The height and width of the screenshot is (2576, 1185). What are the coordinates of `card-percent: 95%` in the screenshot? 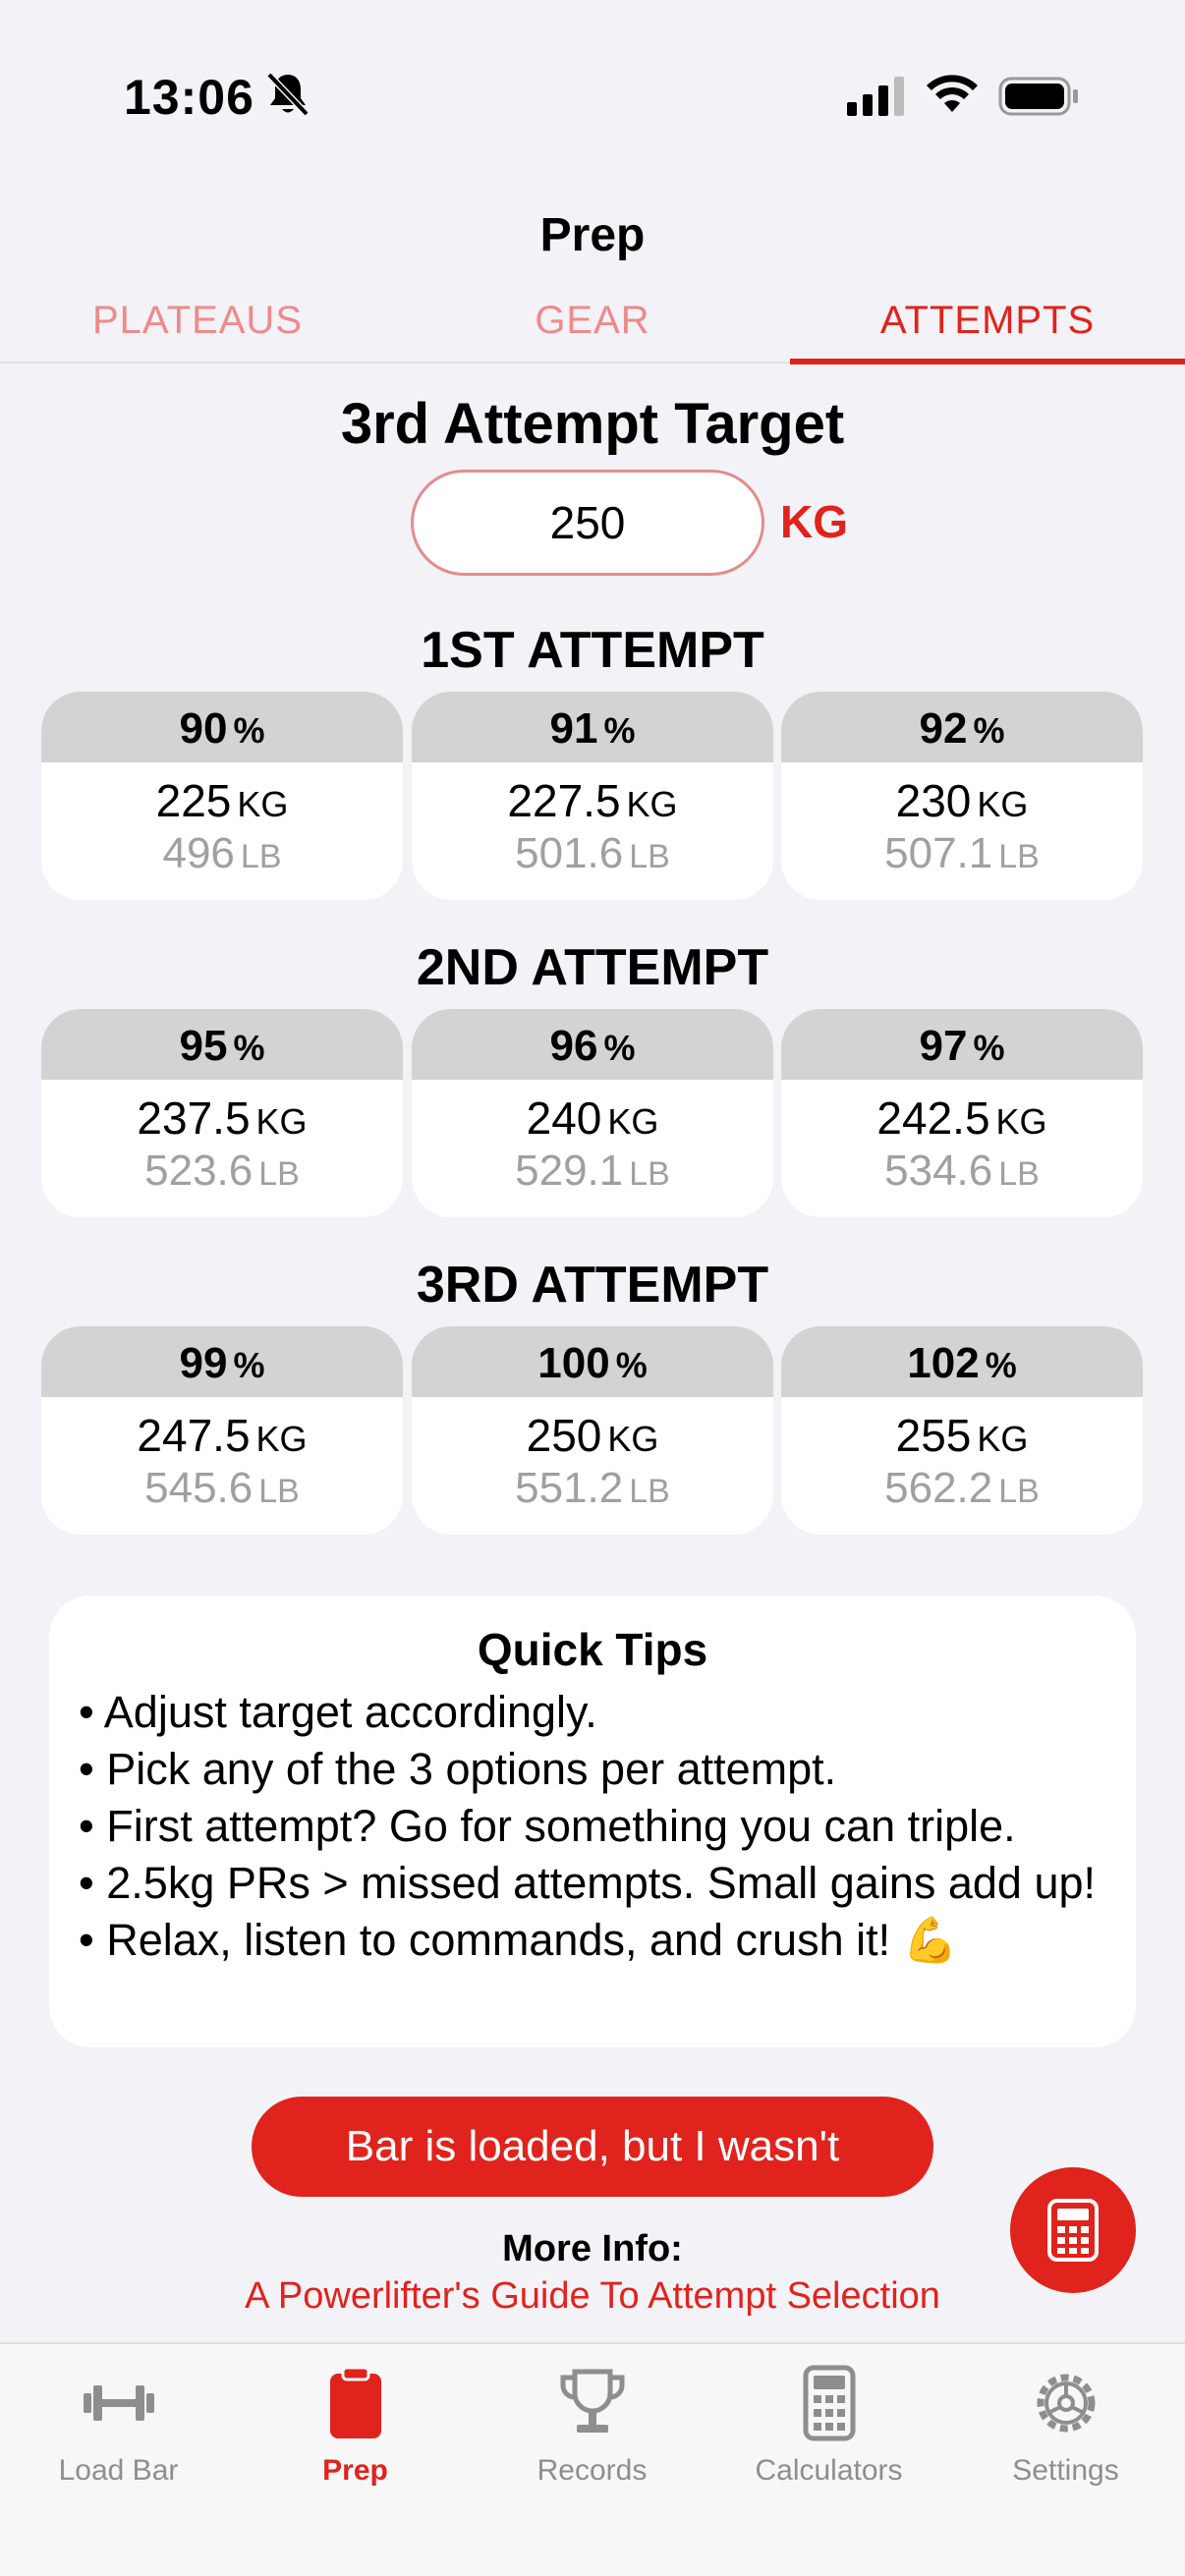 It's located at (222, 1044).